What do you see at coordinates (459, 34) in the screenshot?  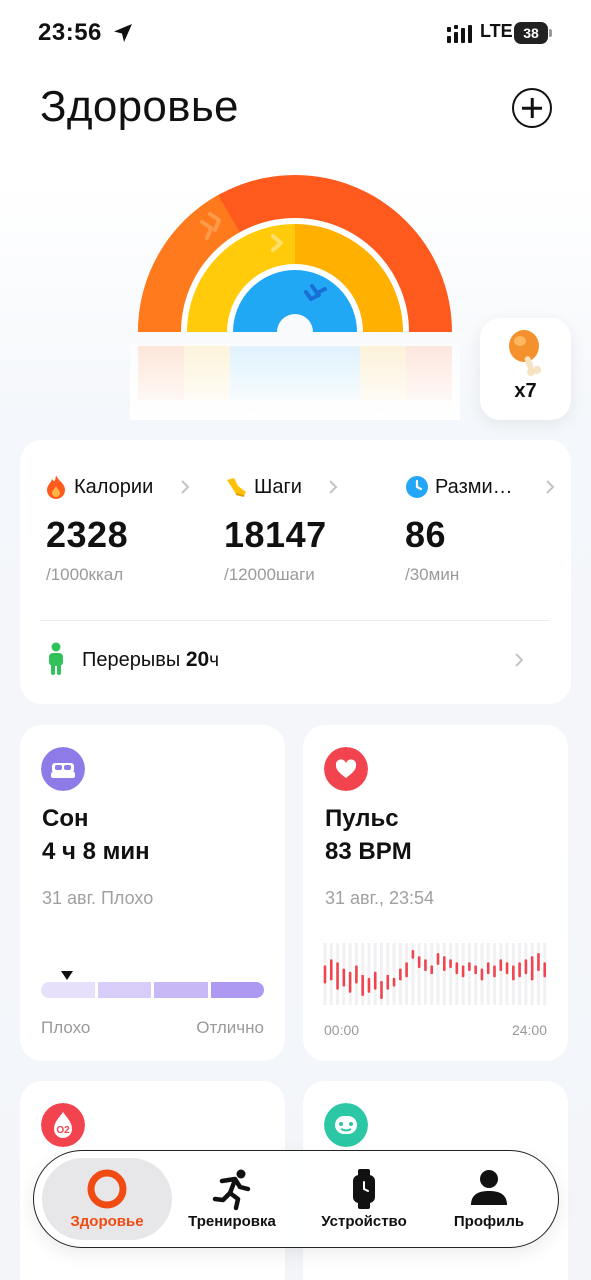 I see `signal-icon` at bounding box center [459, 34].